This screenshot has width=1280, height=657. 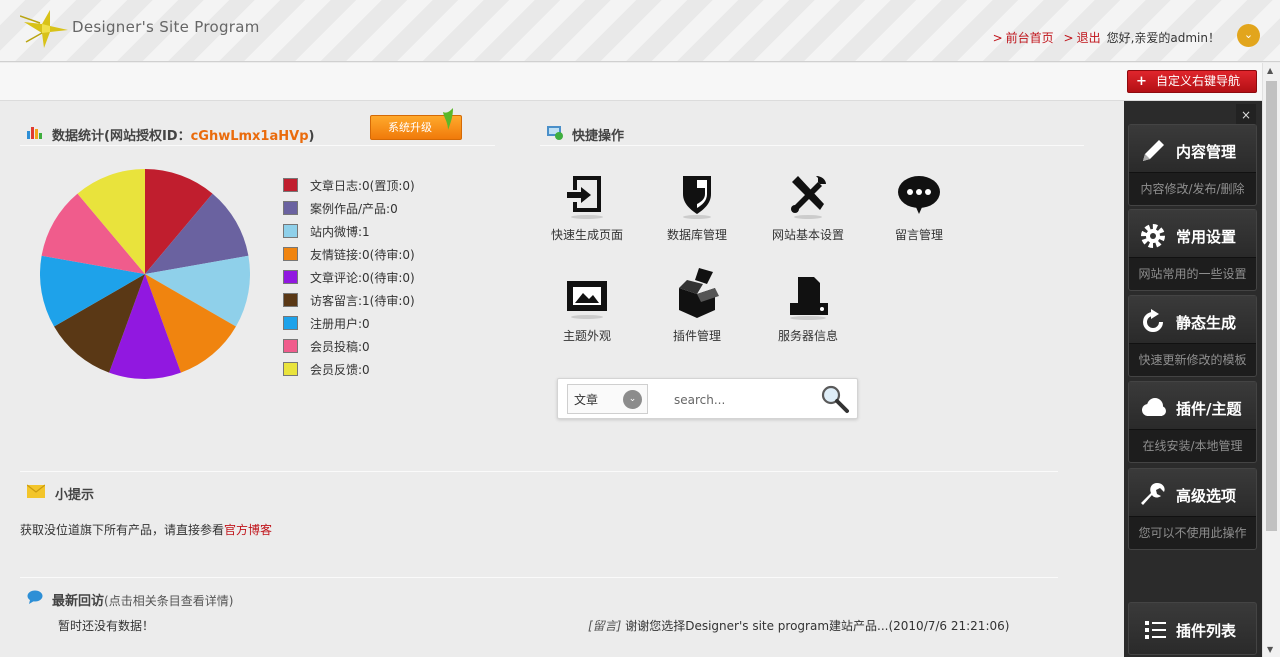 What do you see at coordinates (75, 495) in the screenshot?
I see `tips-title: 小提示` at bounding box center [75, 495].